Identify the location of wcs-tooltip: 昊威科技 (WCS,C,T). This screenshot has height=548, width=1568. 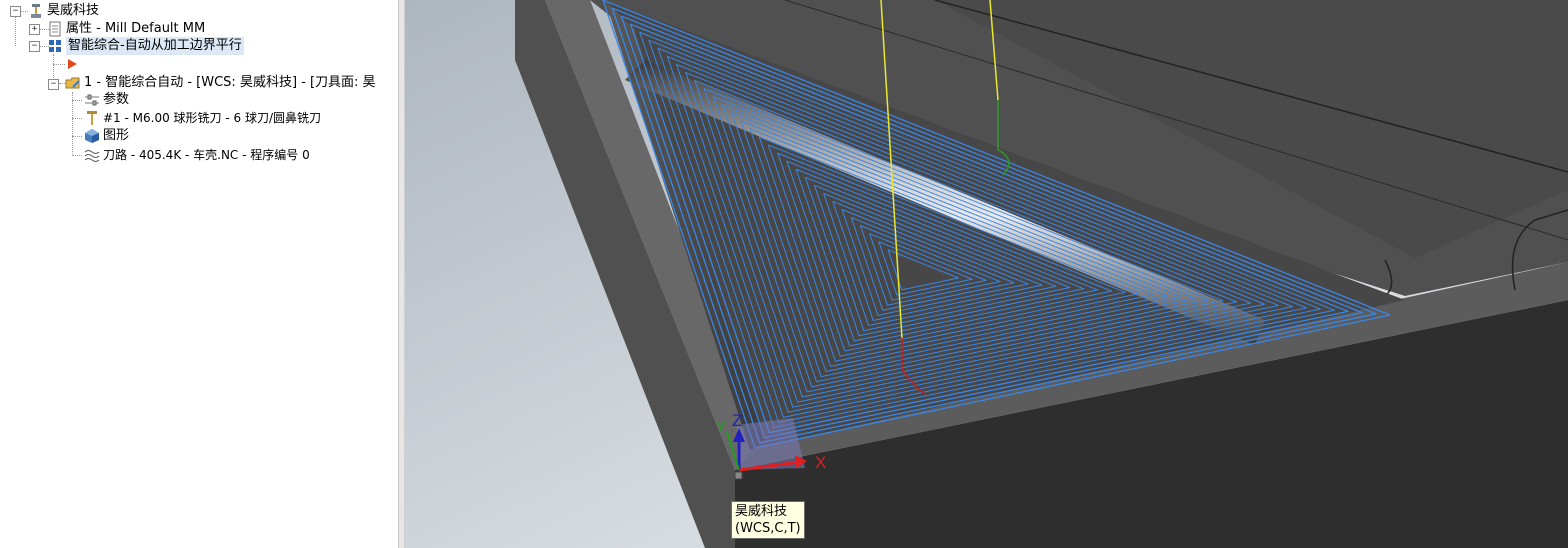
(768, 520).